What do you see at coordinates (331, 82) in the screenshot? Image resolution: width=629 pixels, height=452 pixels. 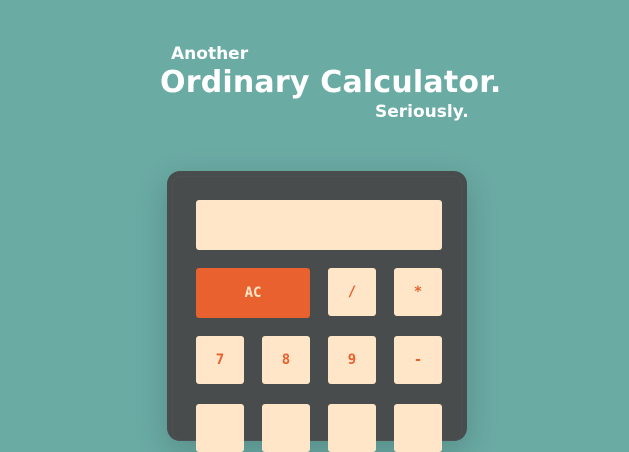 I see `page-title: Ordinary Calculator.` at bounding box center [331, 82].